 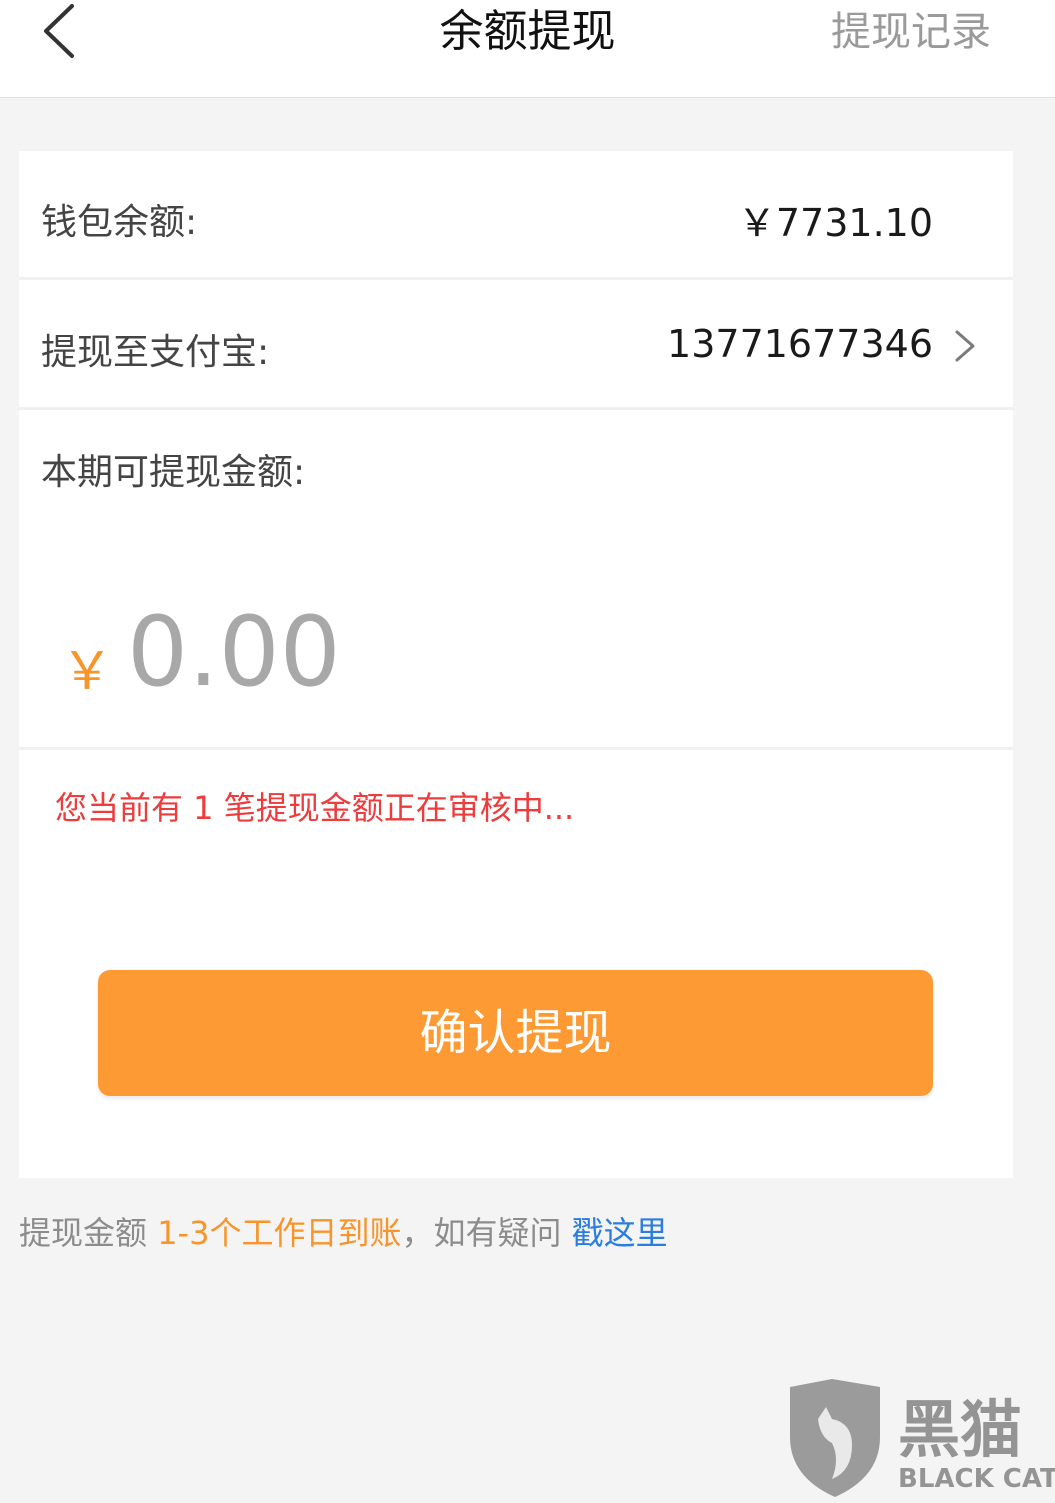 I want to click on blackcat-watermark: 黑猫 BLACK CAT, so click(x=917, y=1439).